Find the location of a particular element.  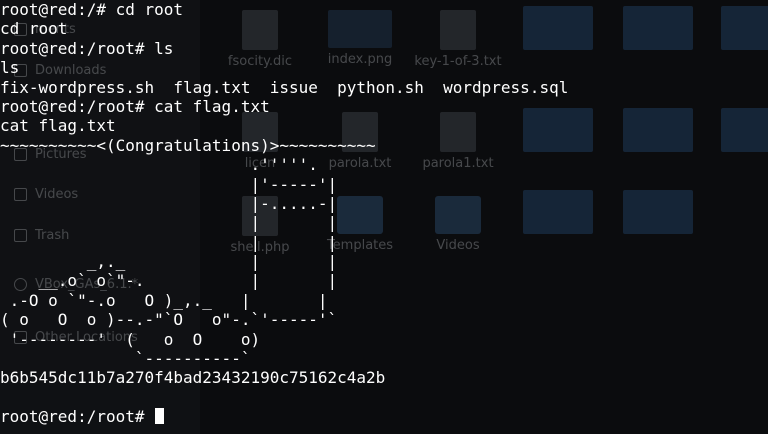

terminal-line: root@red:/# cd root is located at coordinates (92, 9).